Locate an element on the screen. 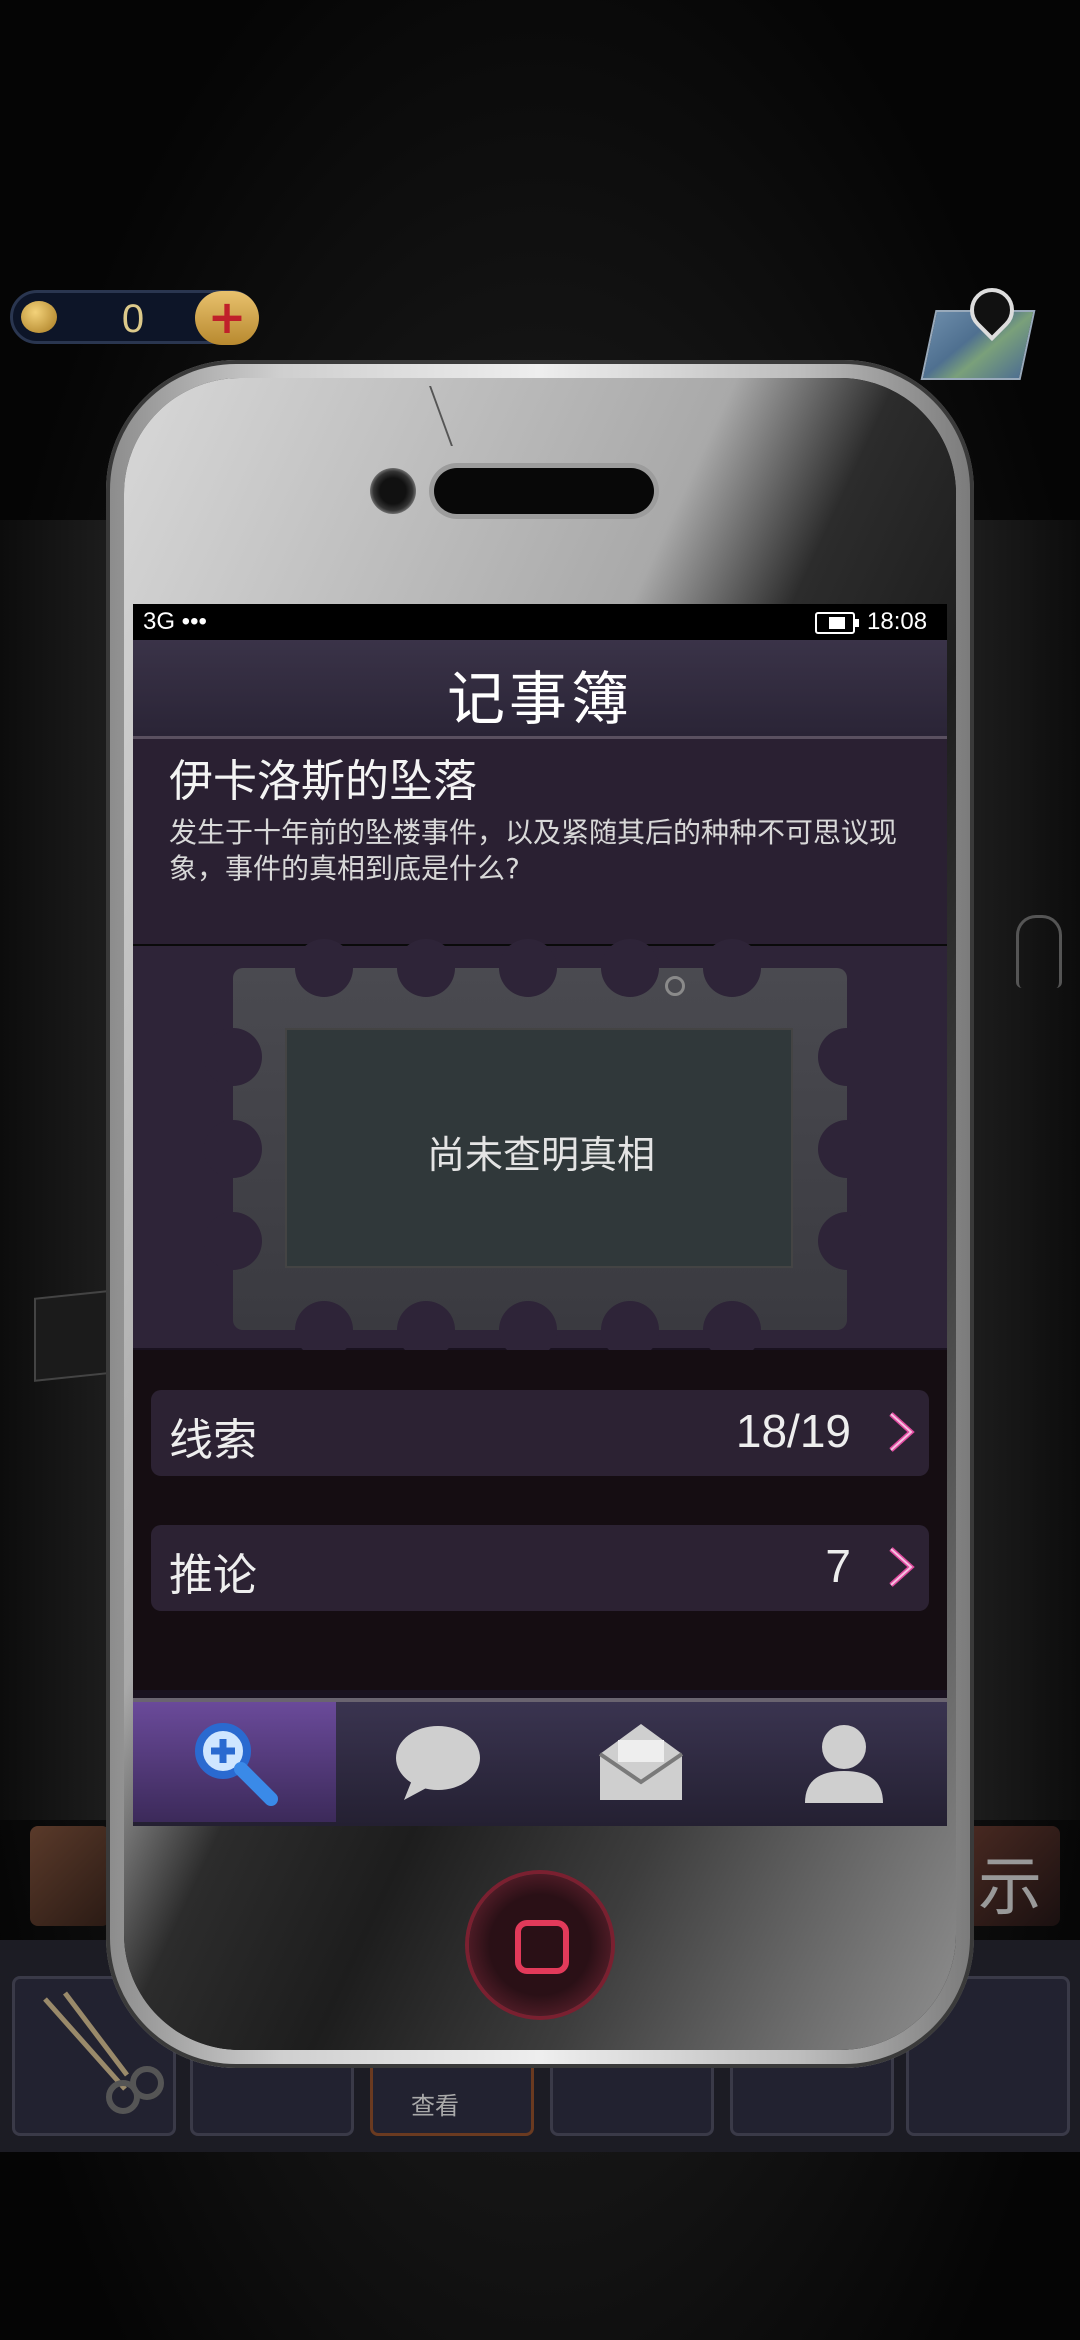 Image resolution: width=1080 pixels, height=2340 pixels. tab-mail is located at coordinates (640, 1762).